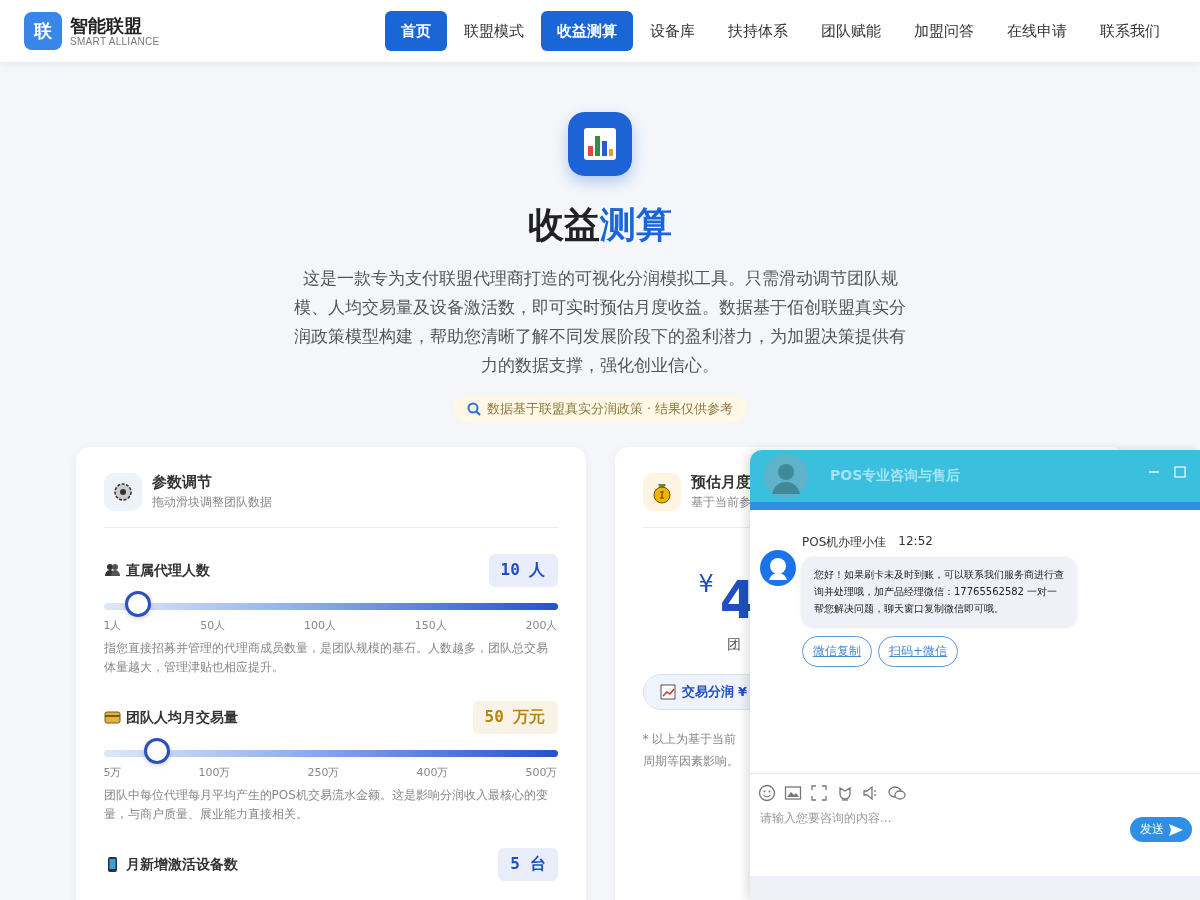 Image resolution: width=1200 pixels, height=900 pixels. What do you see at coordinates (737, 600) in the screenshot?
I see `amount-value: 4` at bounding box center [737, 600].